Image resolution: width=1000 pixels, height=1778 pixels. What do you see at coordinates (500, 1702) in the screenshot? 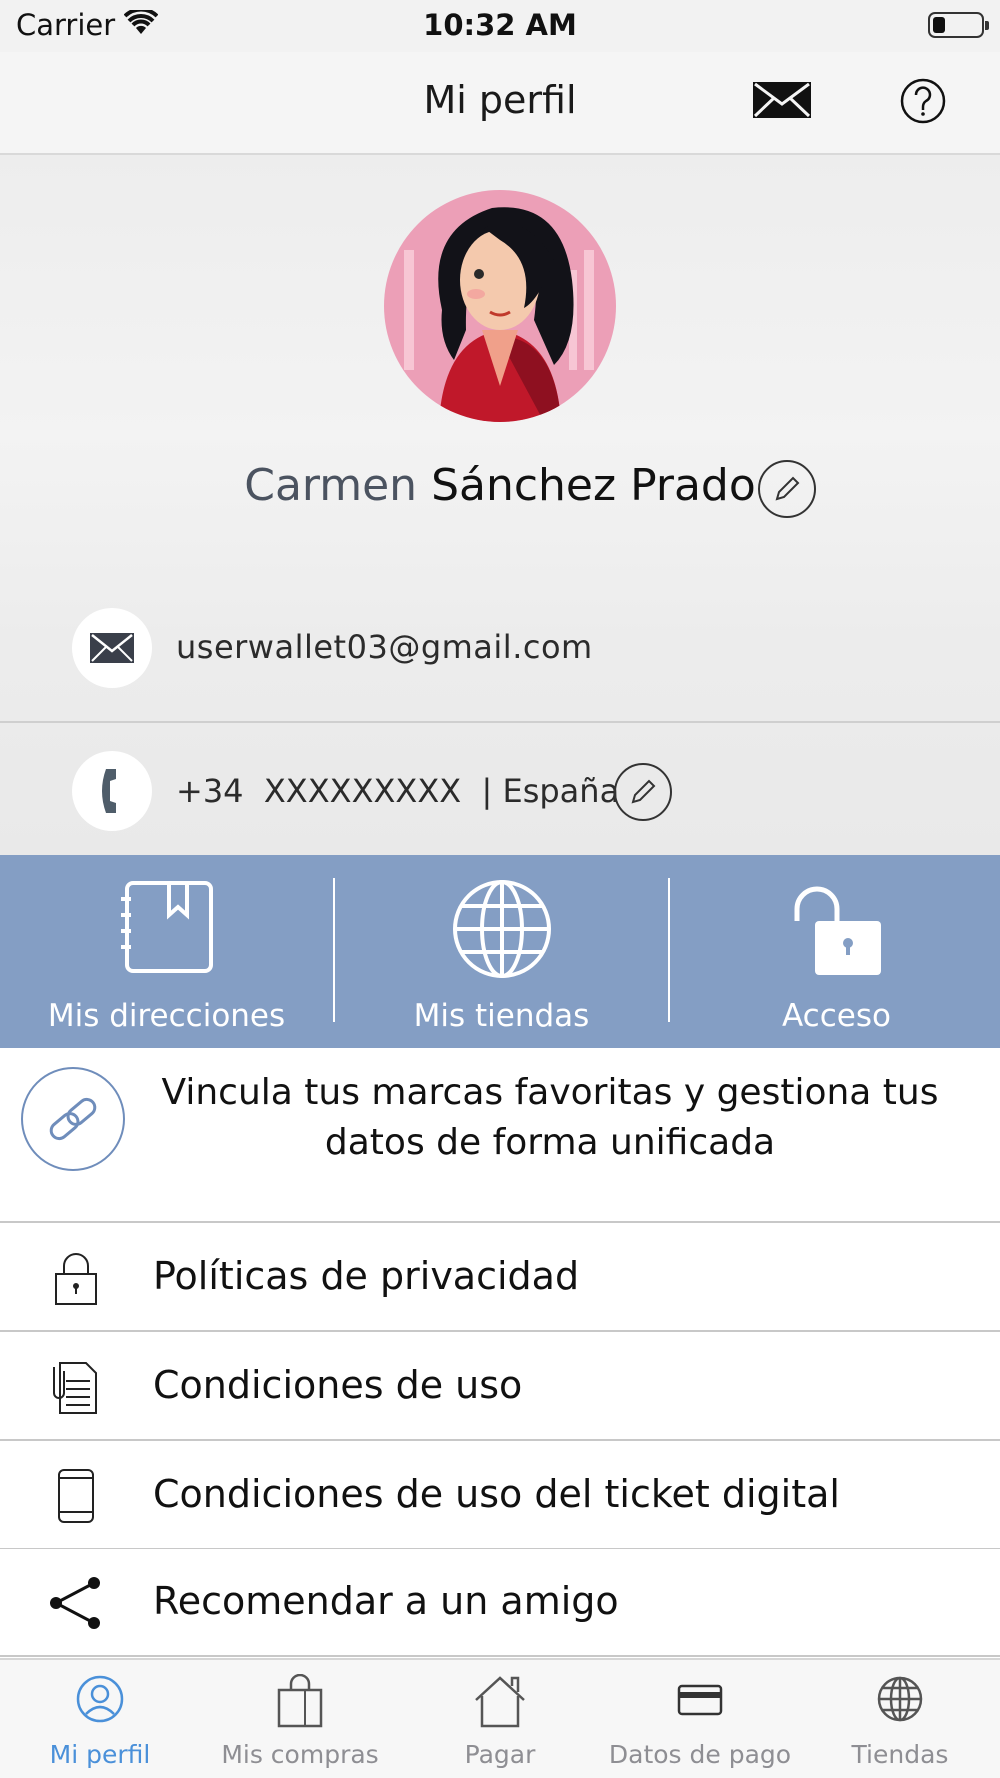
I see `home-icon` at bounding box center [500, 1702].